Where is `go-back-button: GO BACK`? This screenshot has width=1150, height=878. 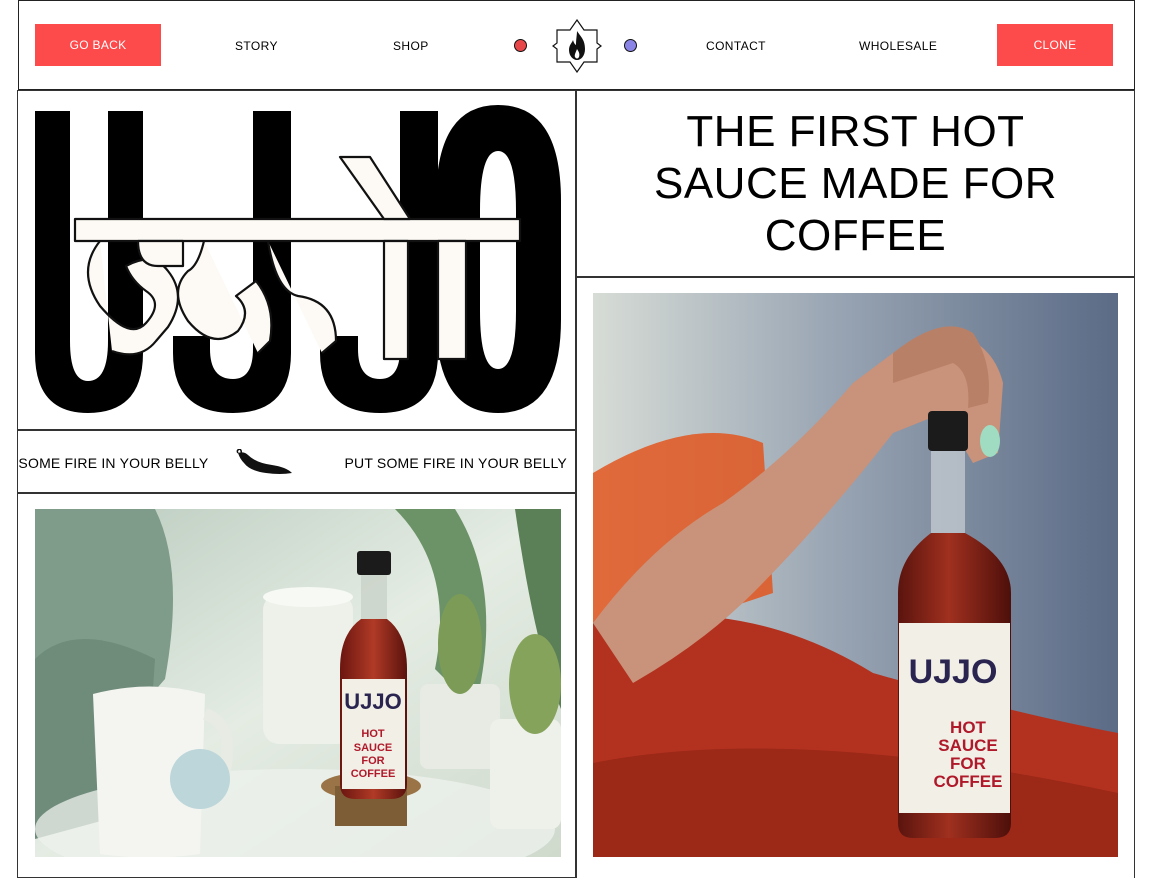 go-back-button: GO BACK is located at coordinates (98, 45).